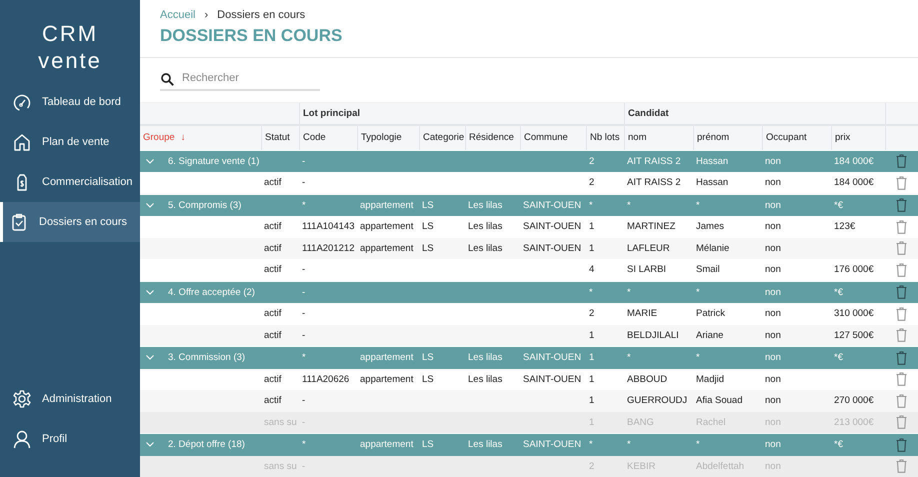  What do you see at coordinates (205, 205) in the screenshot?
I see `group-label: 5. Compromis (3)` at bounding box center [205, 205].